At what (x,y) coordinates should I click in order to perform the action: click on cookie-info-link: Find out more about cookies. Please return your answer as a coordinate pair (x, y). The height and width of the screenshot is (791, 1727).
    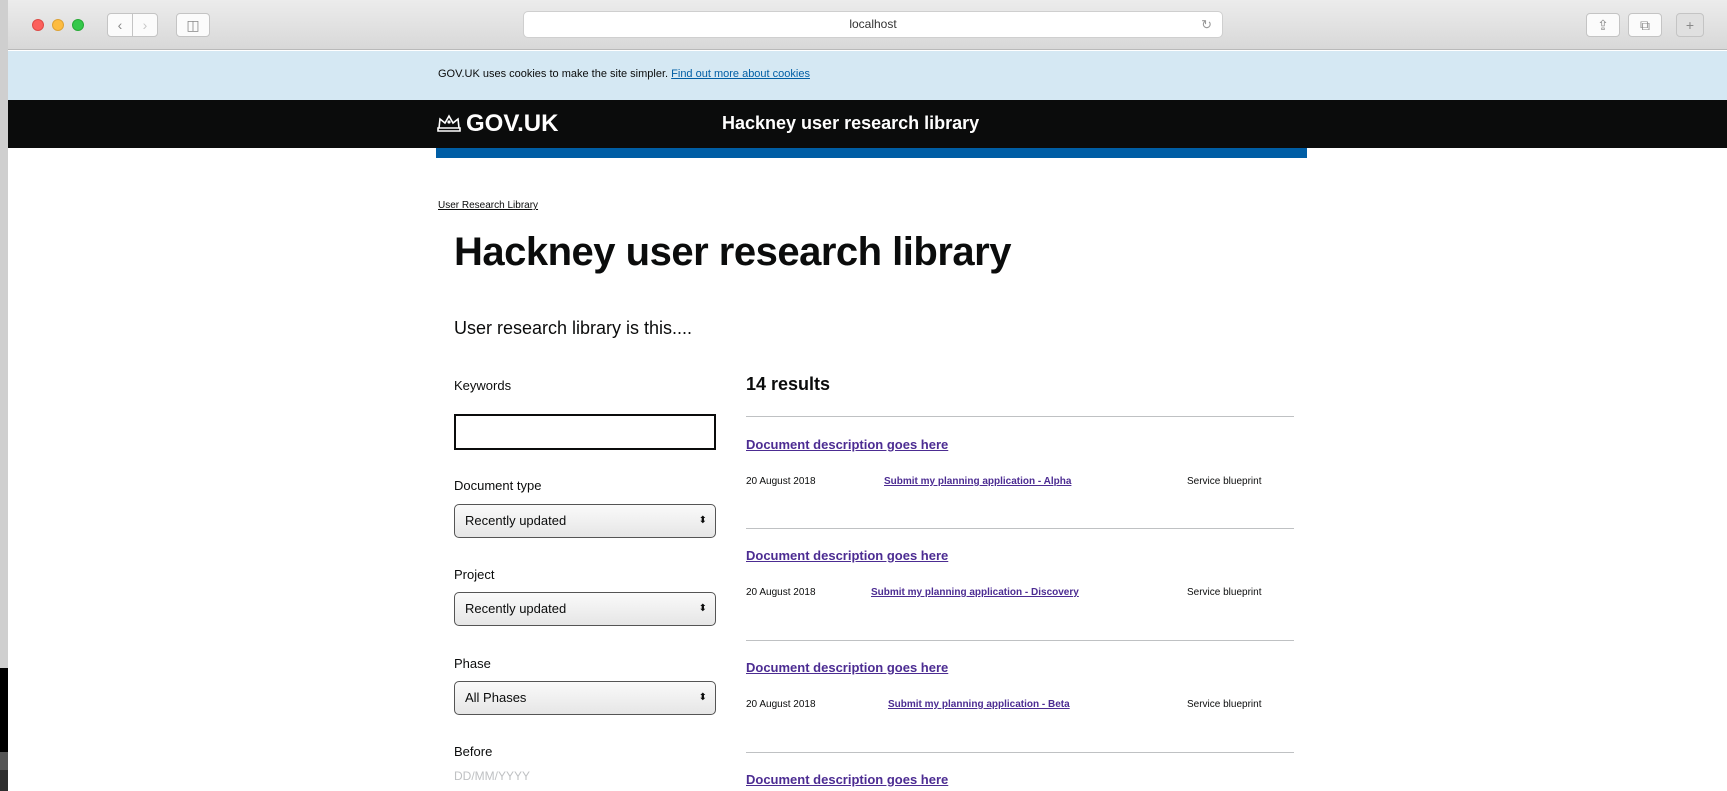
    Looking at the image, I should click on (740, 74).